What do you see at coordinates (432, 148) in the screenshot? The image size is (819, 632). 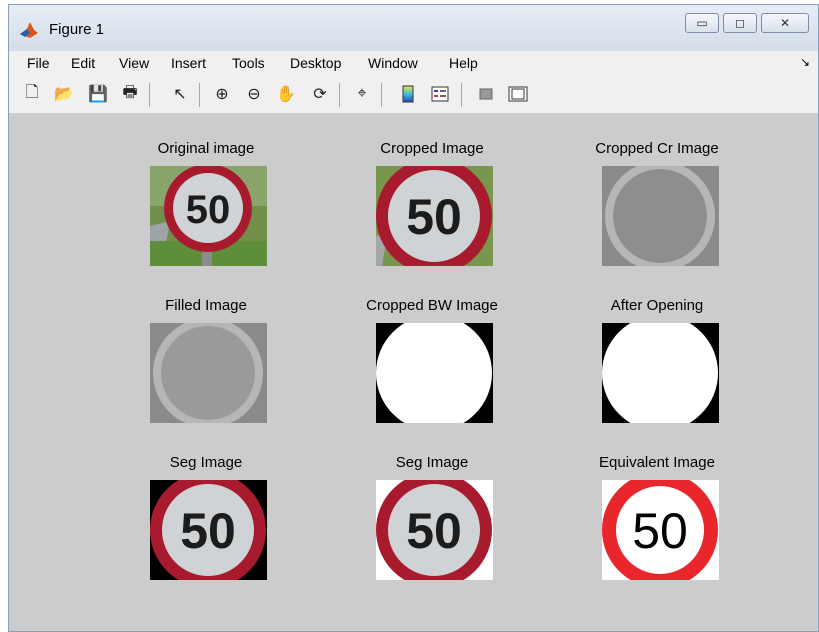 I see `panel-title-cropped: Cropped Image` at bounding box center [432, 148].